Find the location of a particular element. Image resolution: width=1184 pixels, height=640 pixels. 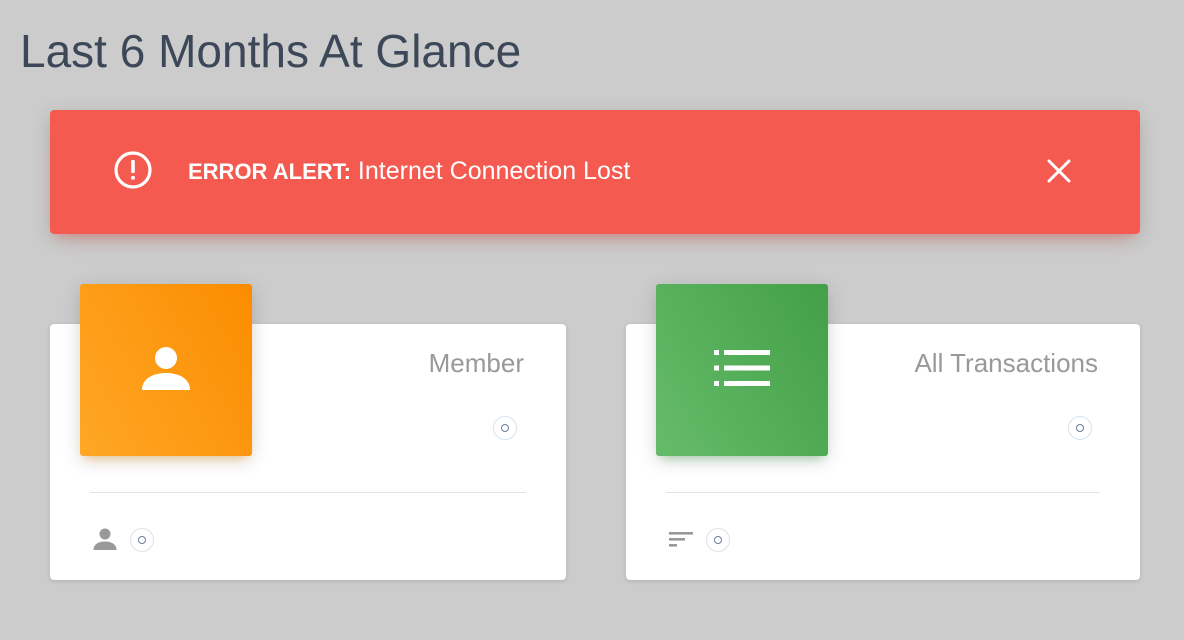

sort-icon is located at coordinates (681, 539).